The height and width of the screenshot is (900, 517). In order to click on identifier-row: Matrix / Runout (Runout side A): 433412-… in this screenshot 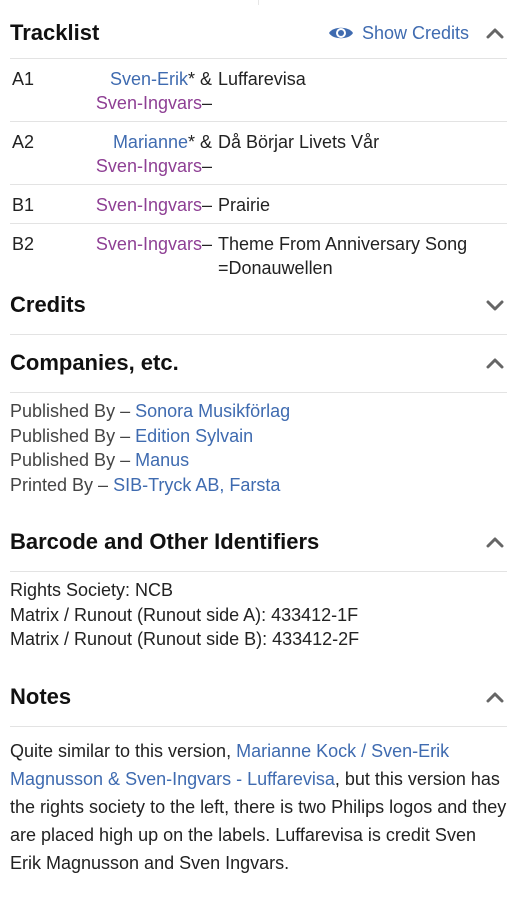, I will do `click(184, 614)`.